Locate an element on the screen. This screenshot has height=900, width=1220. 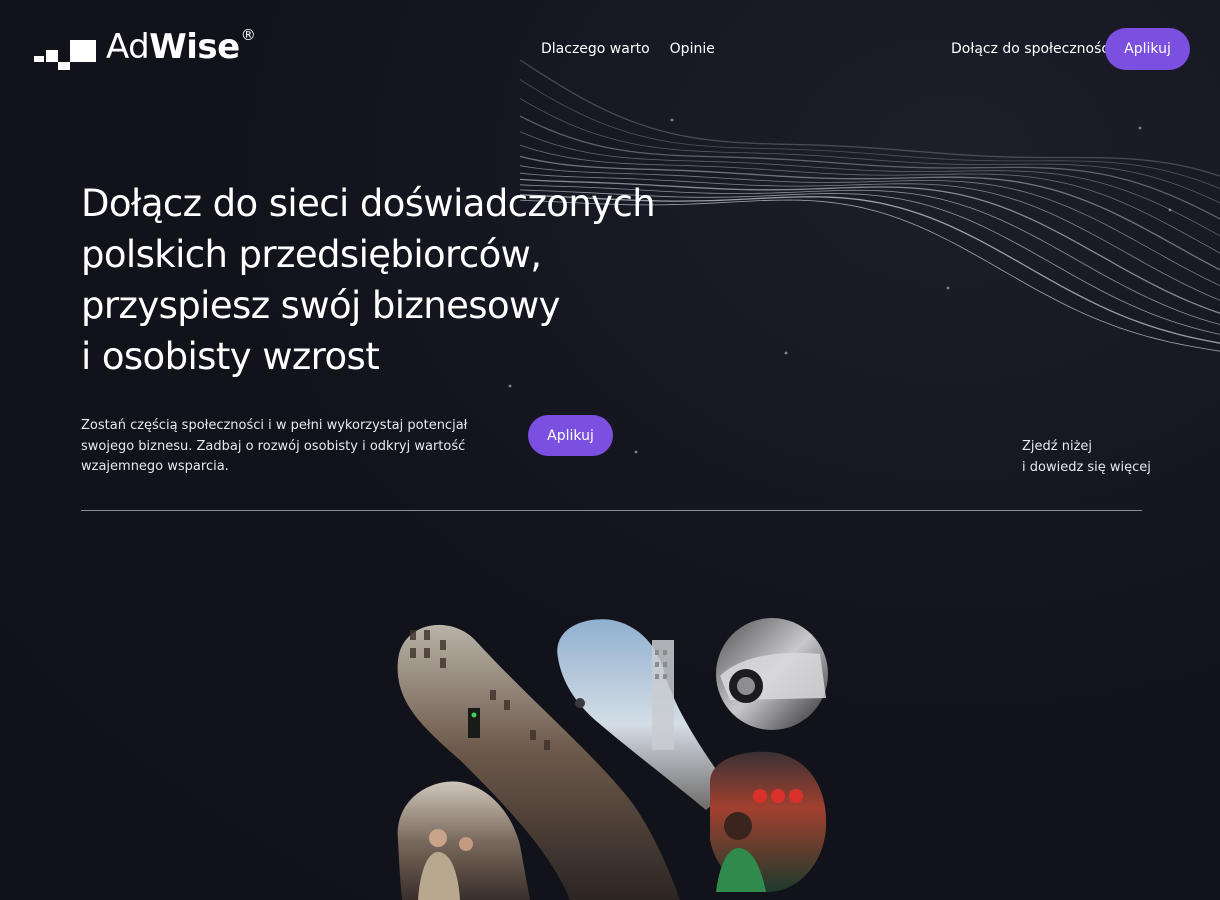
main-nav: Dlaczego warto Opinie is located at coordinates (628, 49).